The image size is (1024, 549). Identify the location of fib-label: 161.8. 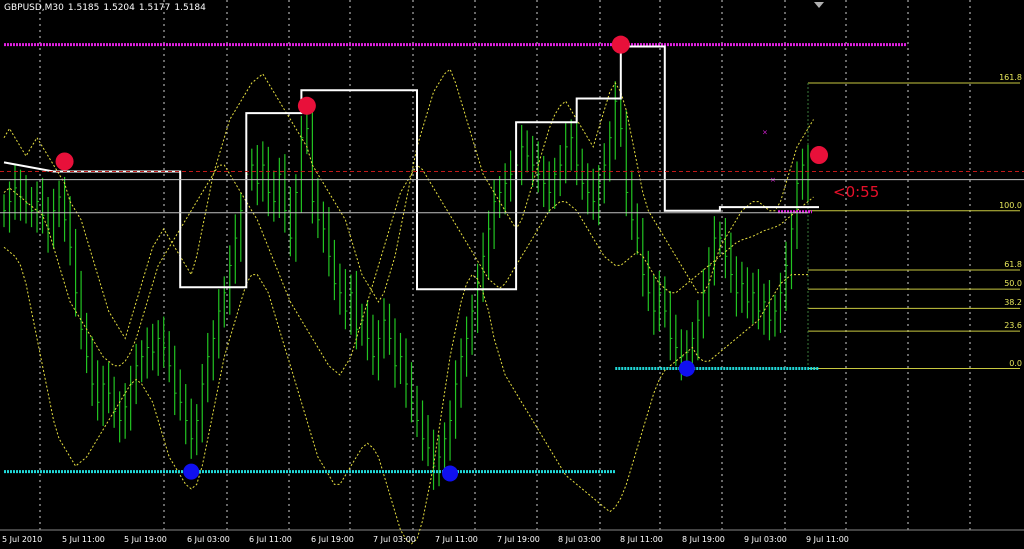
(1010, 77).